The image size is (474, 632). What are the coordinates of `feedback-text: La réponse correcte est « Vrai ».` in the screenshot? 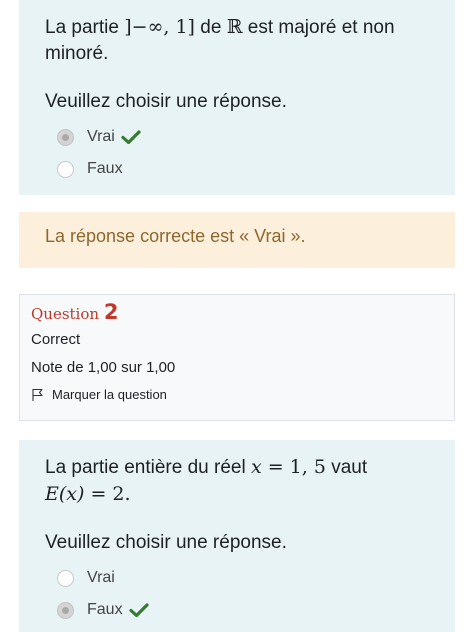 It's located at (175, 236).